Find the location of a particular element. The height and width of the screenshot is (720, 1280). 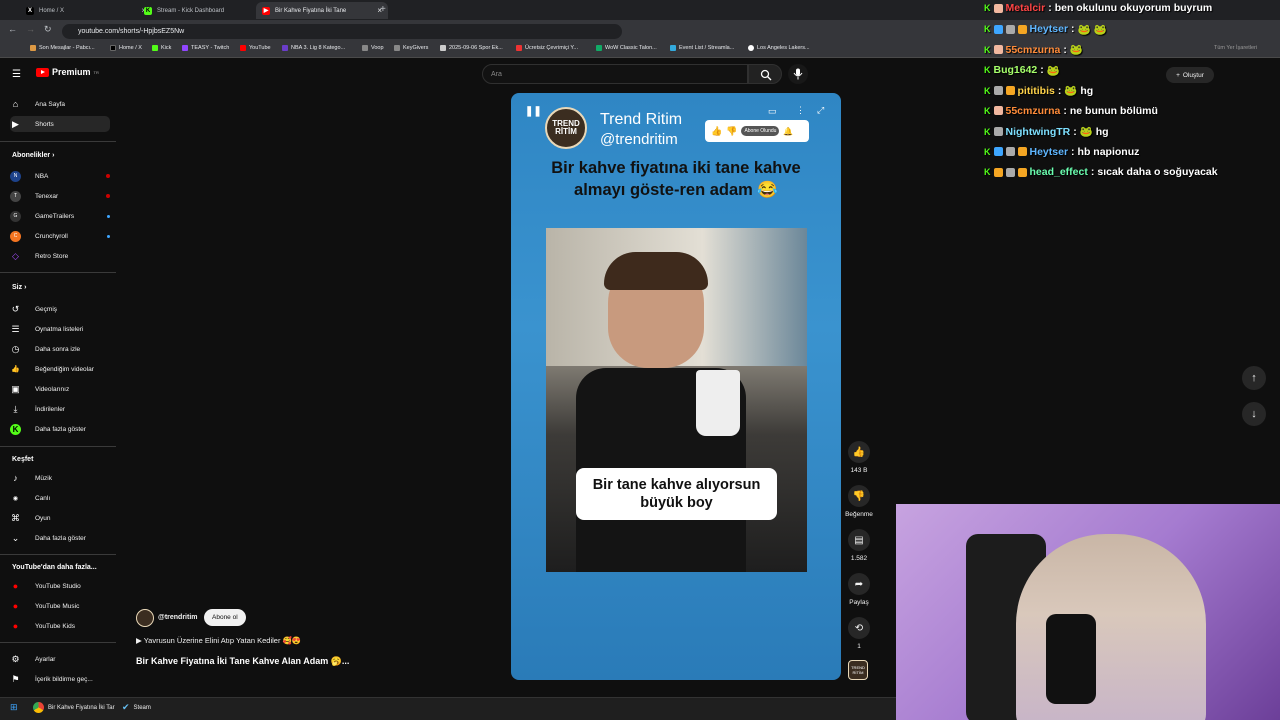

sidebar-item-shorts: ▶ Shorts is located at coordinates (60, 124).